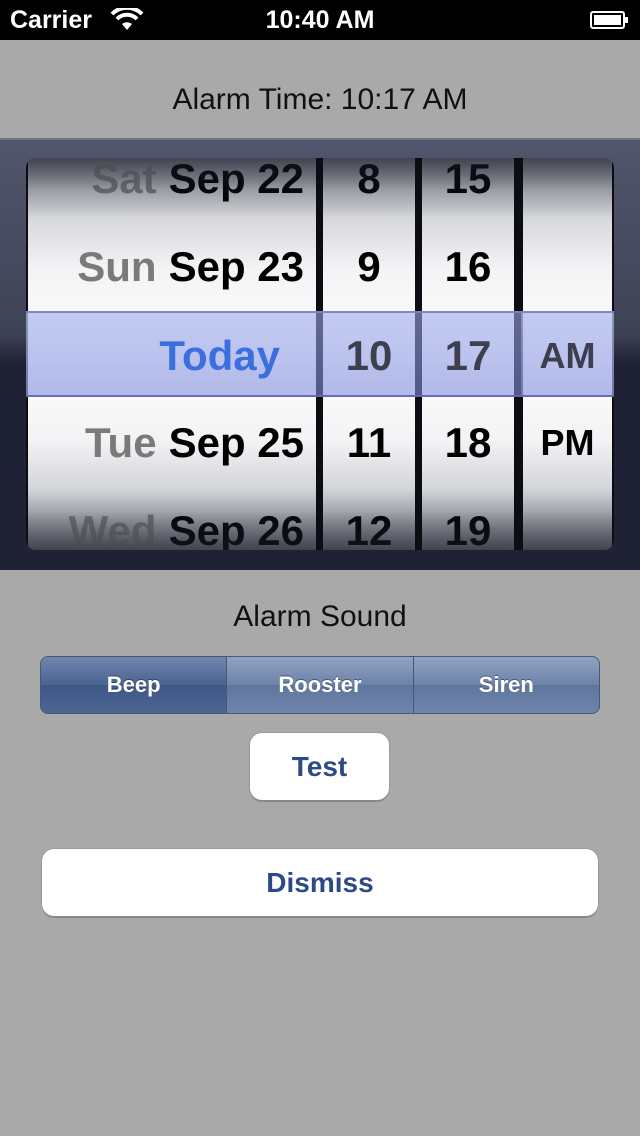 The height and width of the screenshot is (1136, 640). What do you see at coordinates (190, 266) in the screenshot?
I see `date-row: Sun Sep 23` at bounding box center [190, 266].